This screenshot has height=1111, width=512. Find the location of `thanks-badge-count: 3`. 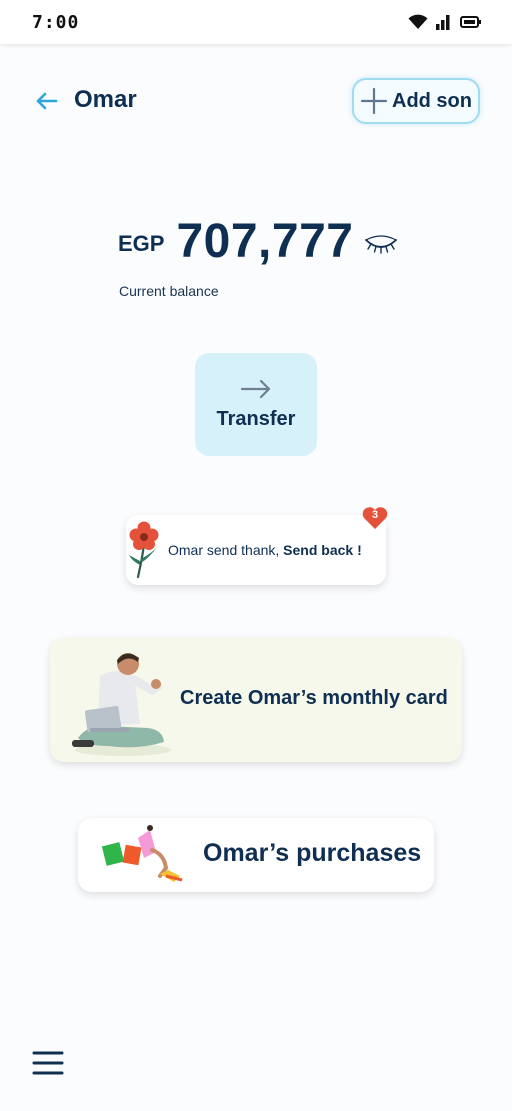

thanks-badge-count: 3 is located at coordinates (375, 515).